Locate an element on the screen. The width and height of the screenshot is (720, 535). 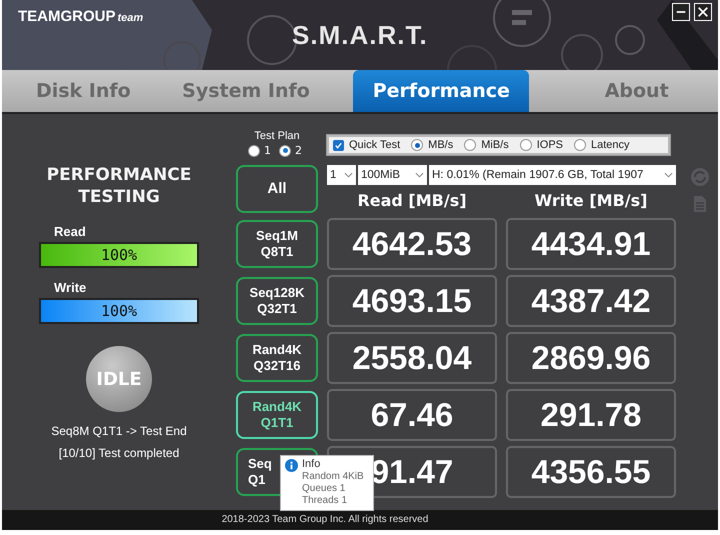
result-value: 67.46 is located at coordinates (412, 415).